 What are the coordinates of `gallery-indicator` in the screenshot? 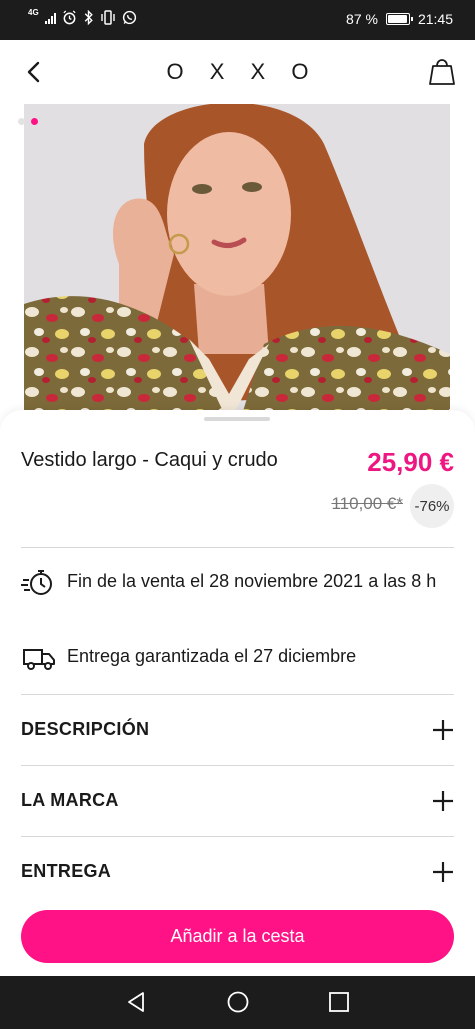 It's located at (28, 121).